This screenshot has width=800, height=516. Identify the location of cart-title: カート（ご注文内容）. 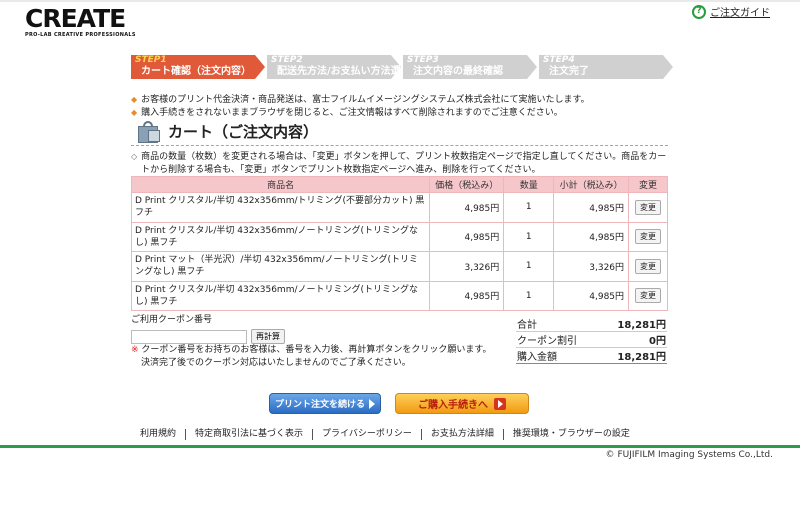
(243, 131).